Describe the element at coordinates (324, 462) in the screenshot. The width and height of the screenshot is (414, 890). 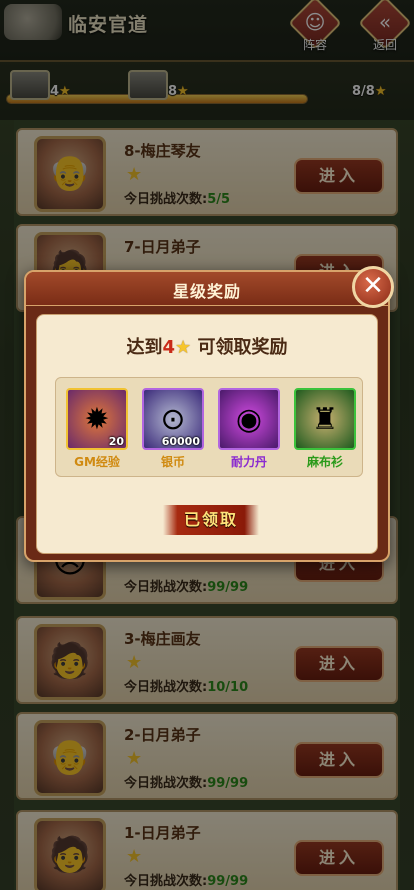
I see `reward-name: 麻布衫` at that location.